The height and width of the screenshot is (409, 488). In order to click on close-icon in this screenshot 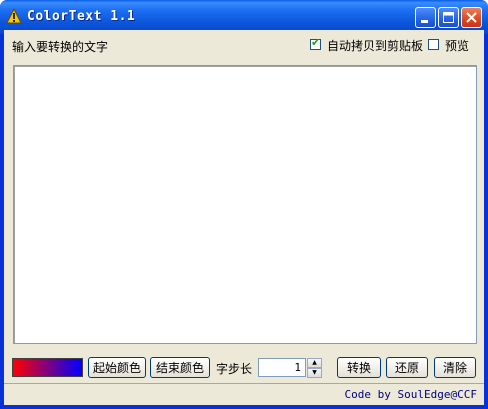, I will do `click(471, 17)`.